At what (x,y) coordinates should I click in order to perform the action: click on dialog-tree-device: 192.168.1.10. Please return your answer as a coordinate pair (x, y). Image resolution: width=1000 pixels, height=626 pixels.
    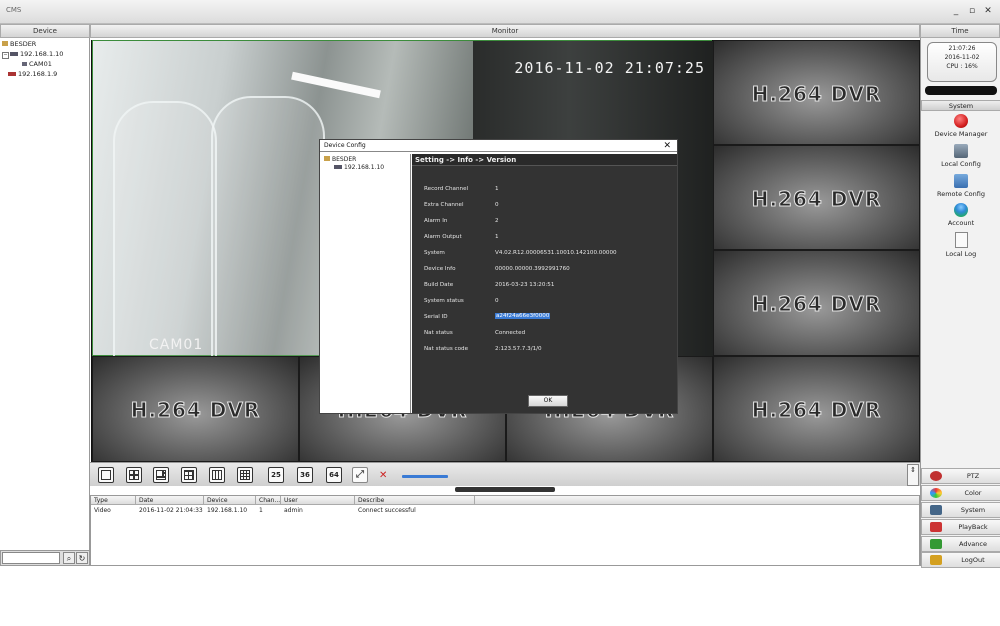
    Looking at the image, I should click on (359, 167).